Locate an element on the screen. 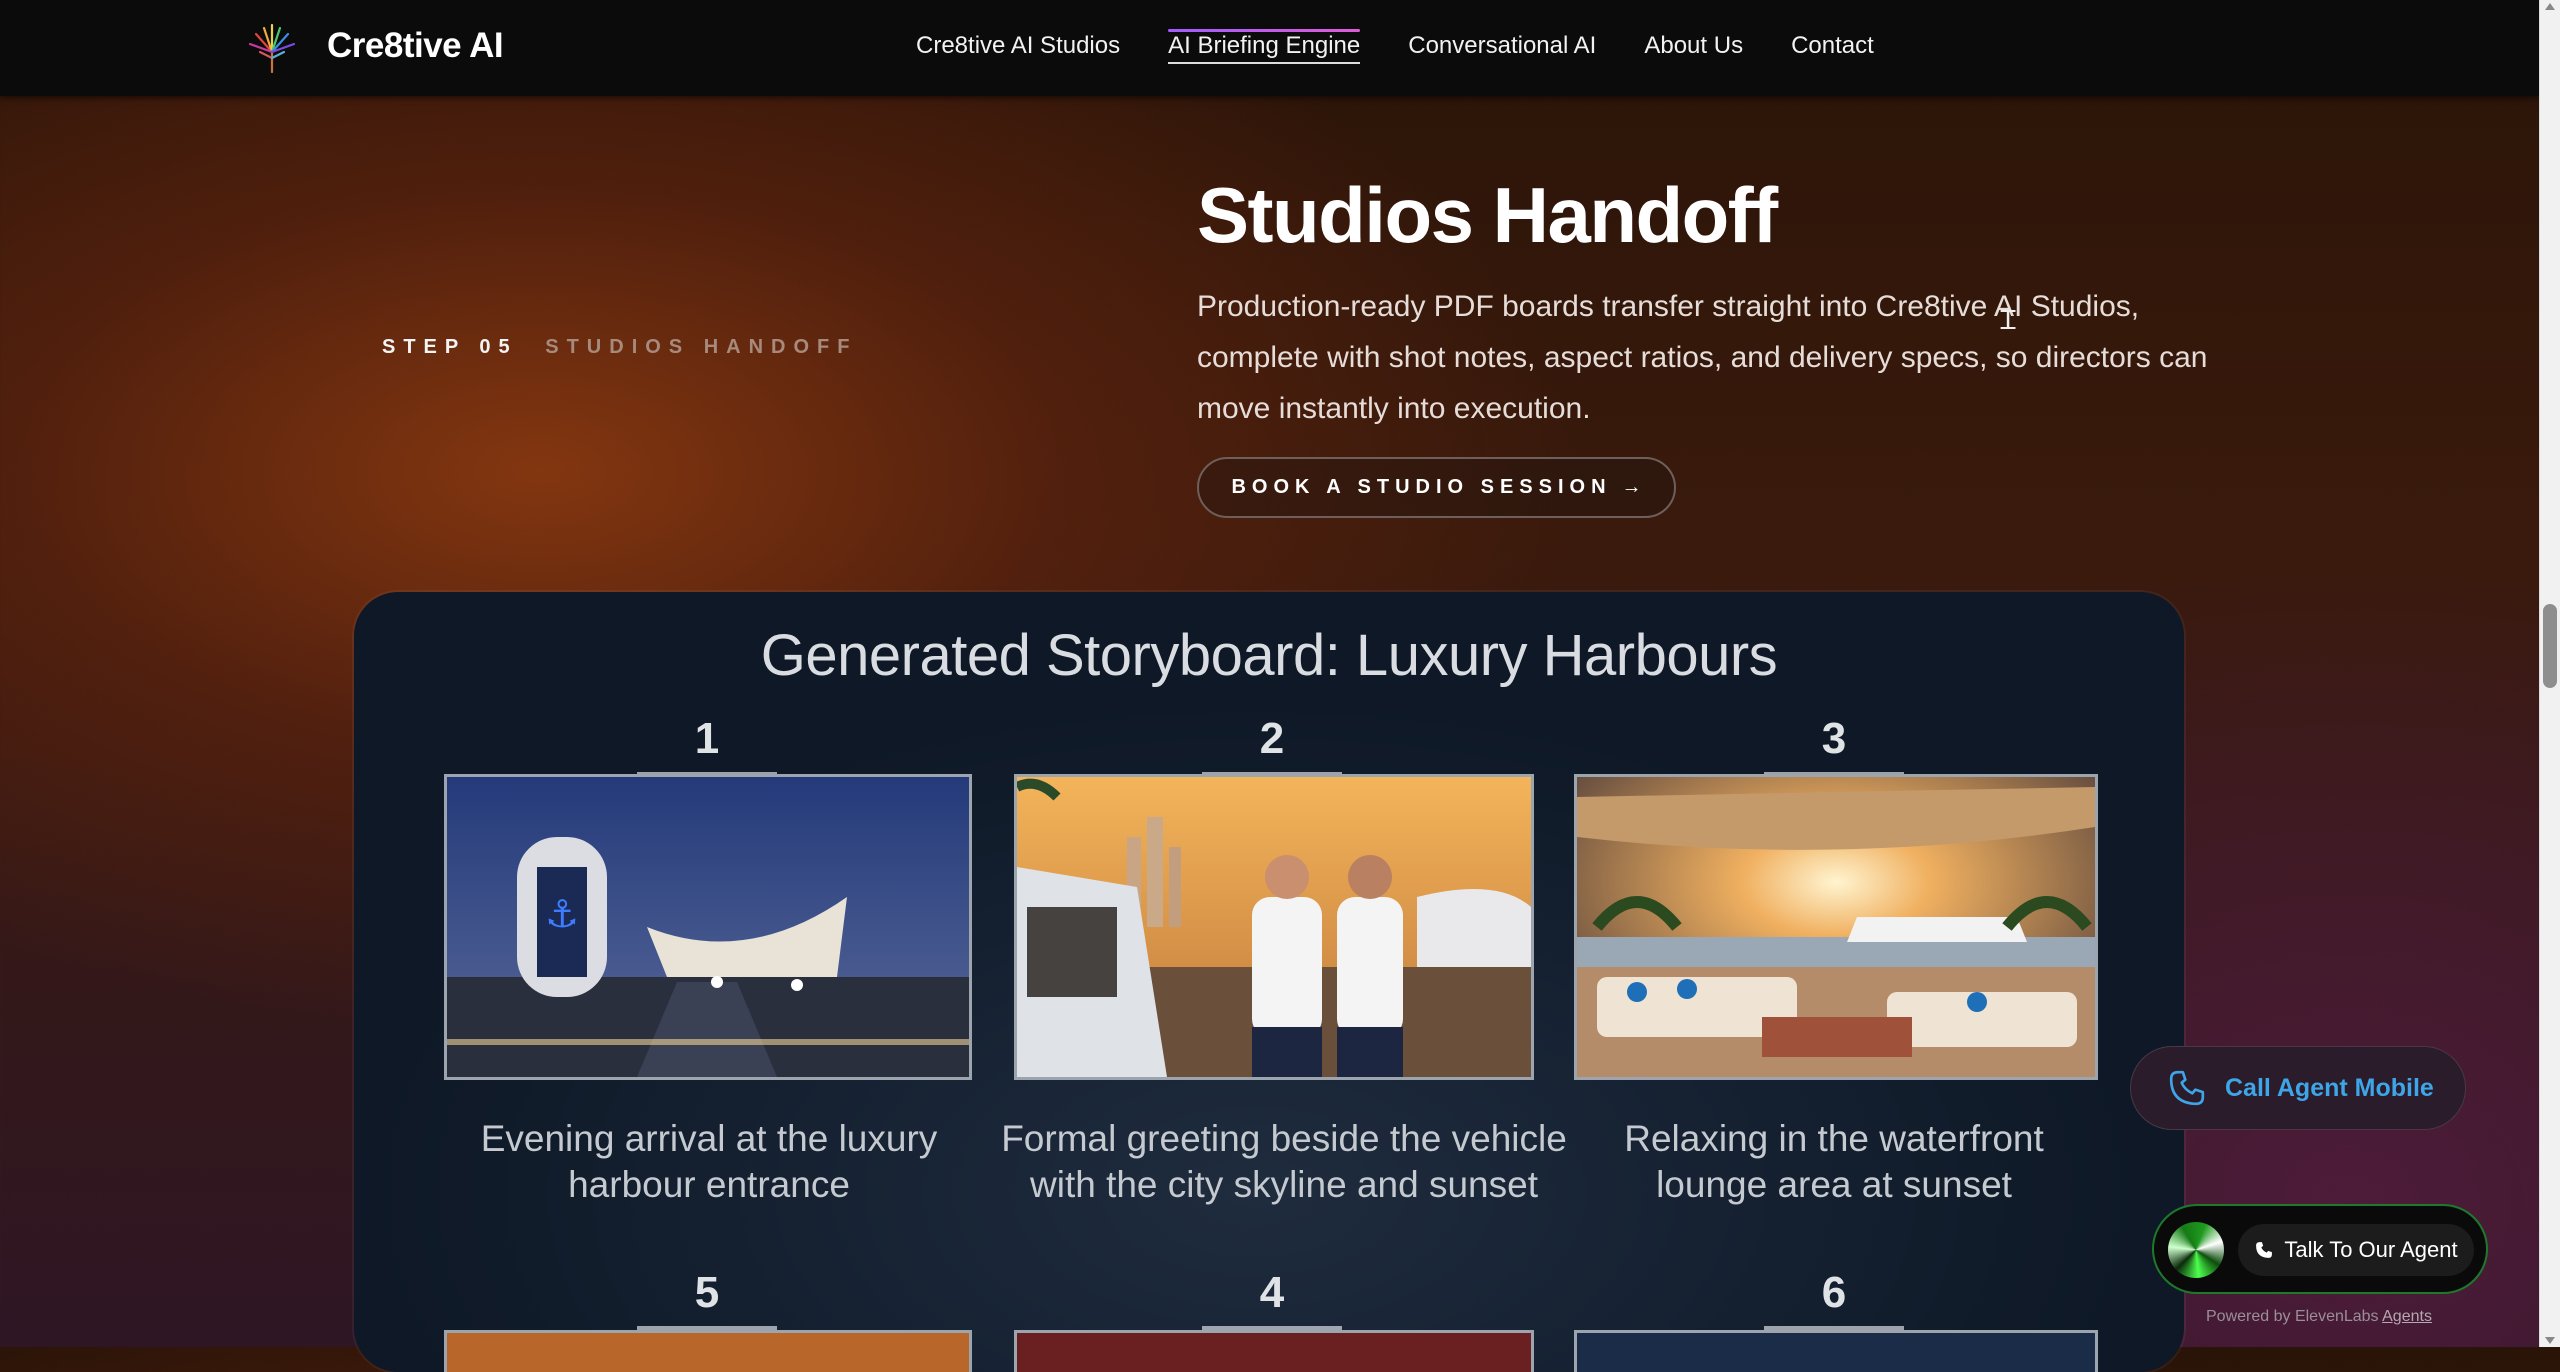  brand-name: Cre8tive AI is located at coordinates (415, 46).